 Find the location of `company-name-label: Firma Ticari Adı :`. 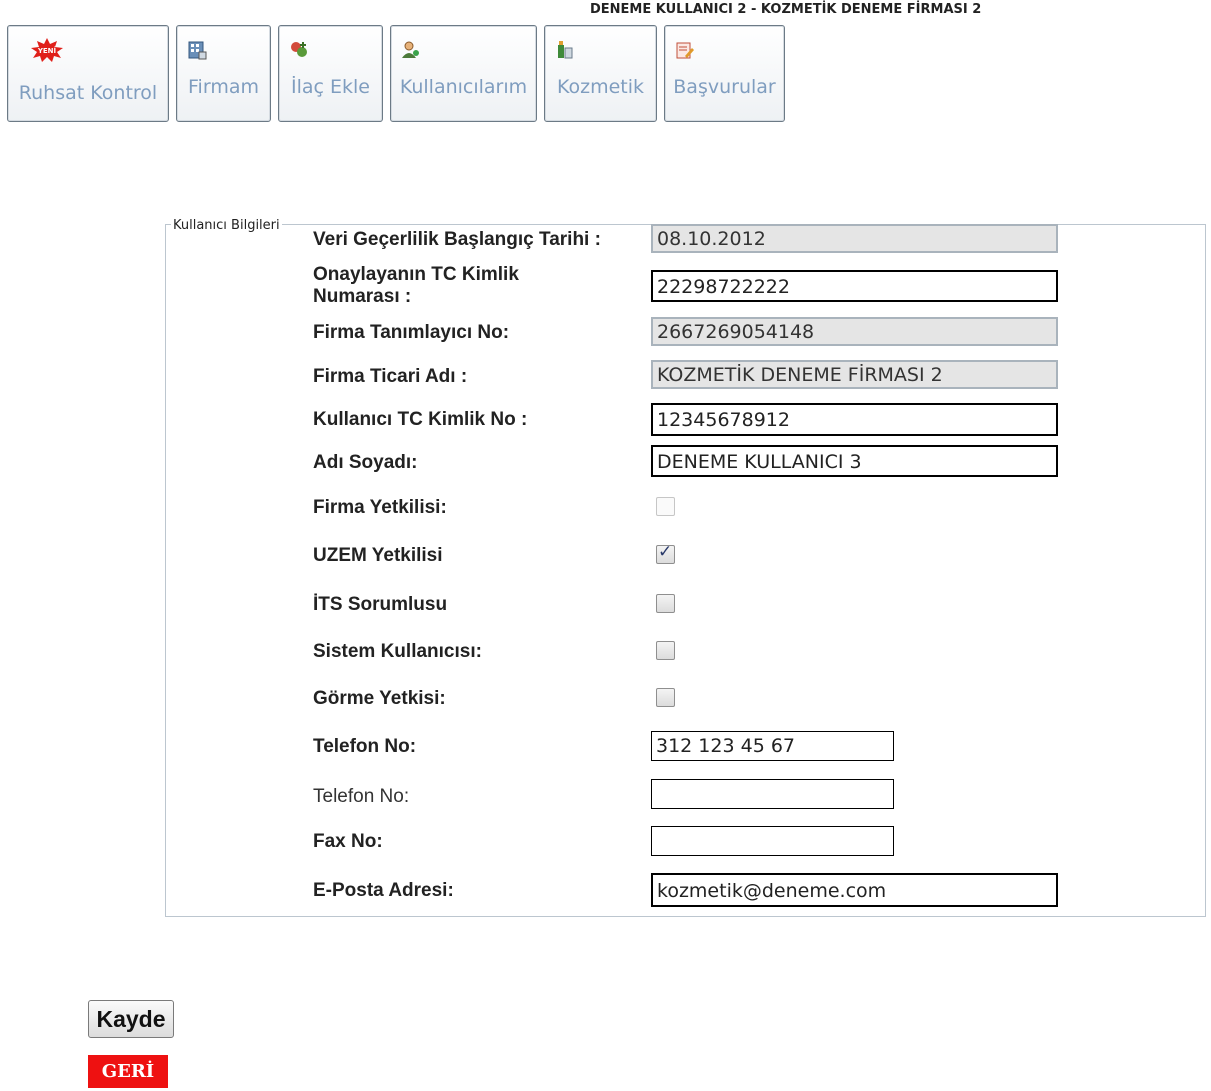

company-name-label: Firma Ticari Adı : is located at coordinates (390, 376).